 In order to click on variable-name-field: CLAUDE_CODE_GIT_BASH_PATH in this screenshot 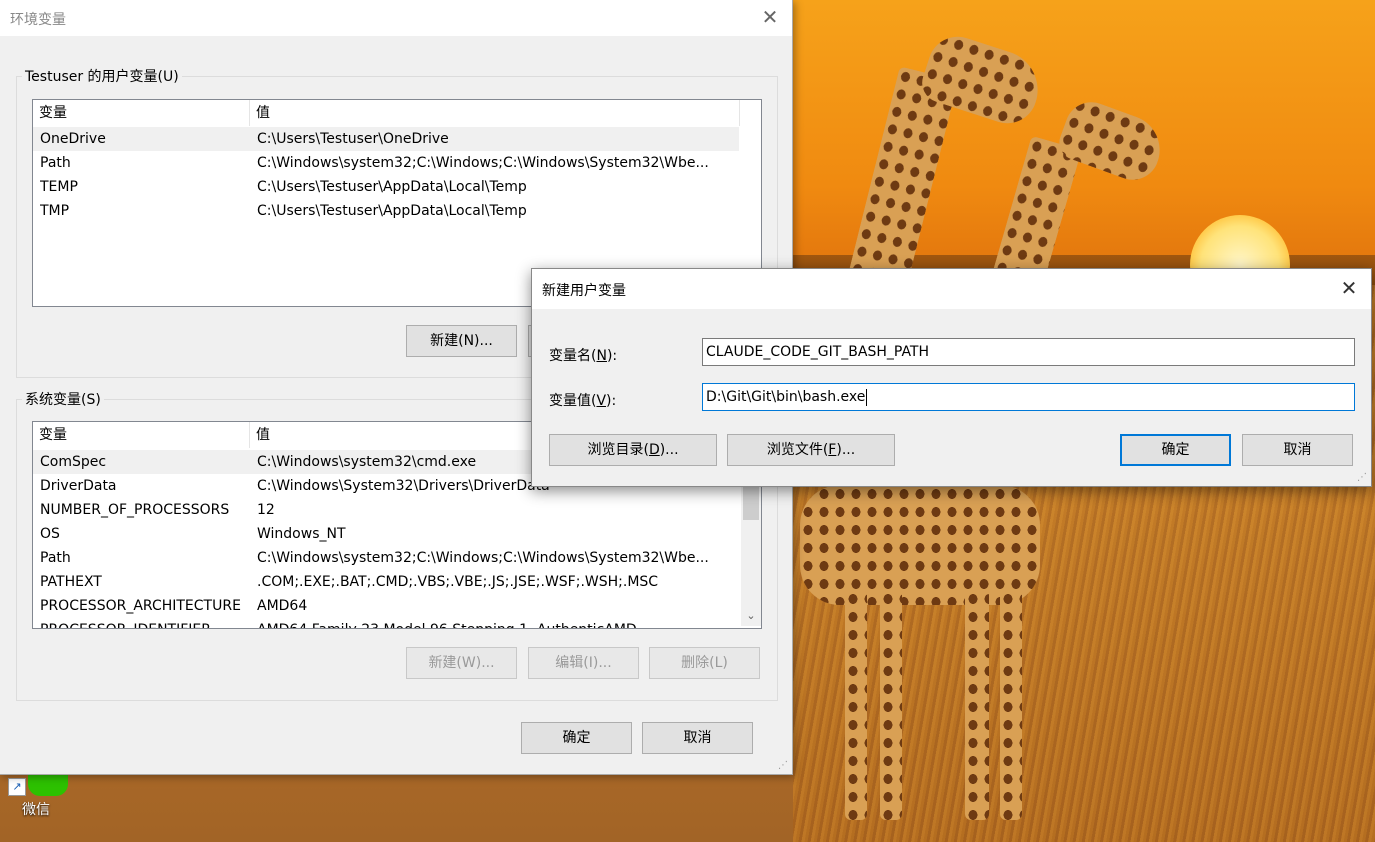, I will do `click(1028, 352)`.